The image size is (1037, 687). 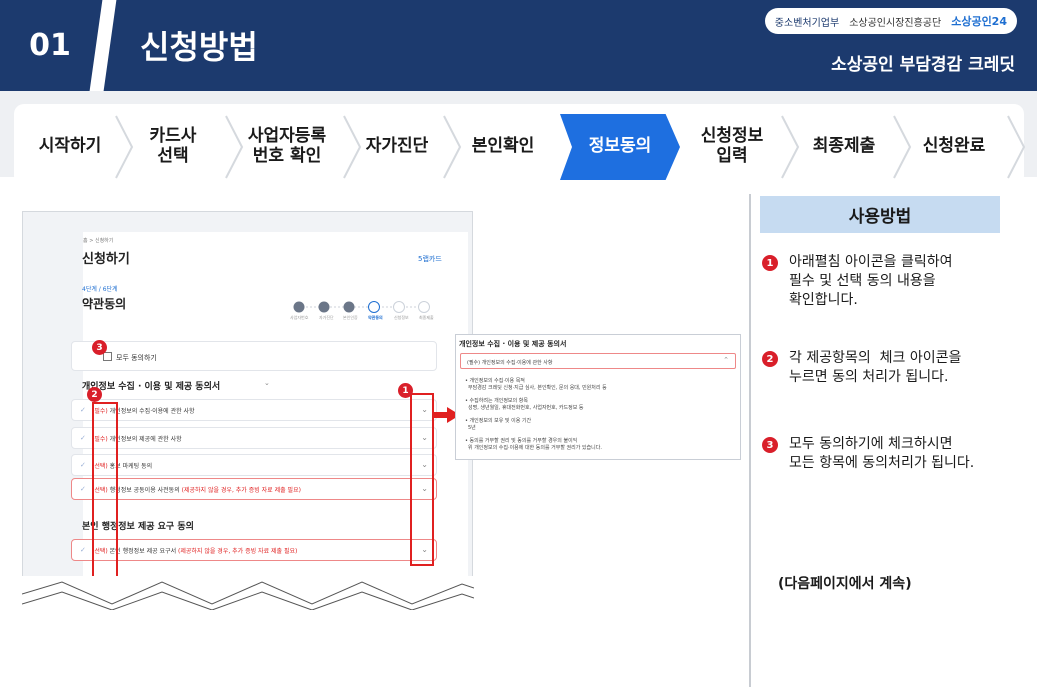 I want to click on popup-line: • 동의를 거부할 권리 및 동의를 거부할 경우의 불이익, so click(x=521, y=441).